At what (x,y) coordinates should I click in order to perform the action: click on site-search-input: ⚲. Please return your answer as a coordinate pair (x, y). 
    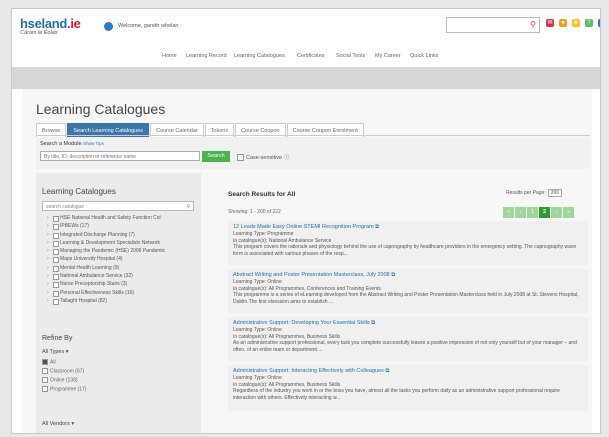
    Looking at the image, I should click on (493, 25).